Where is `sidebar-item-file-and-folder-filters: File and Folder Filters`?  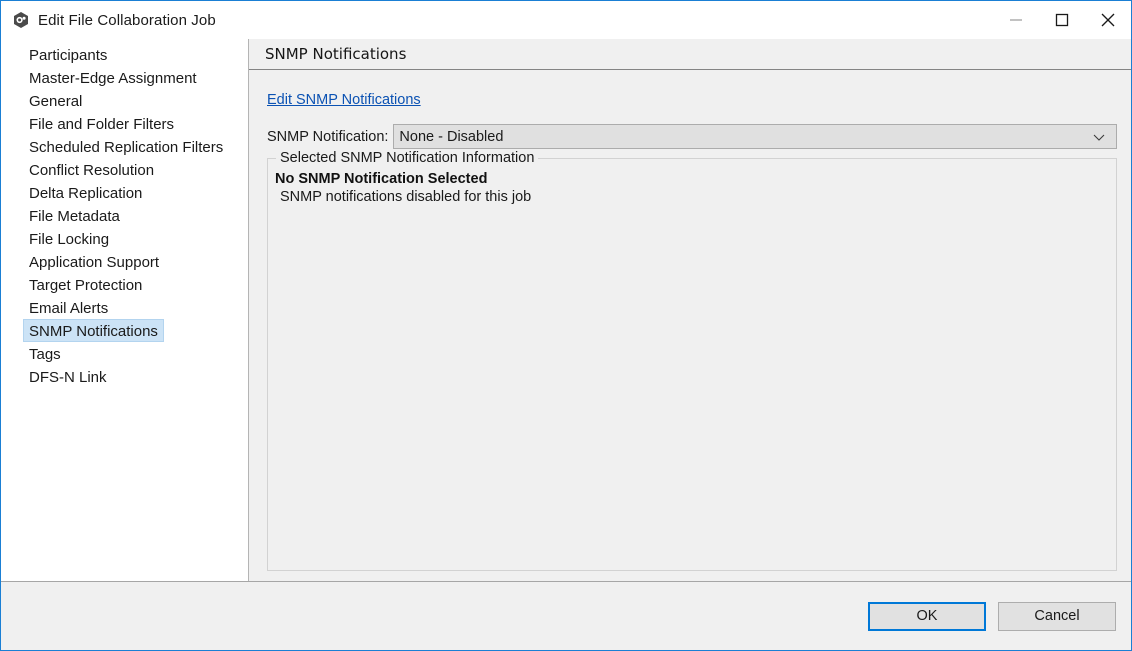
sidebar-item-file-and-folder-filters: File and Folder Filters is located at coordinates (101, 123).